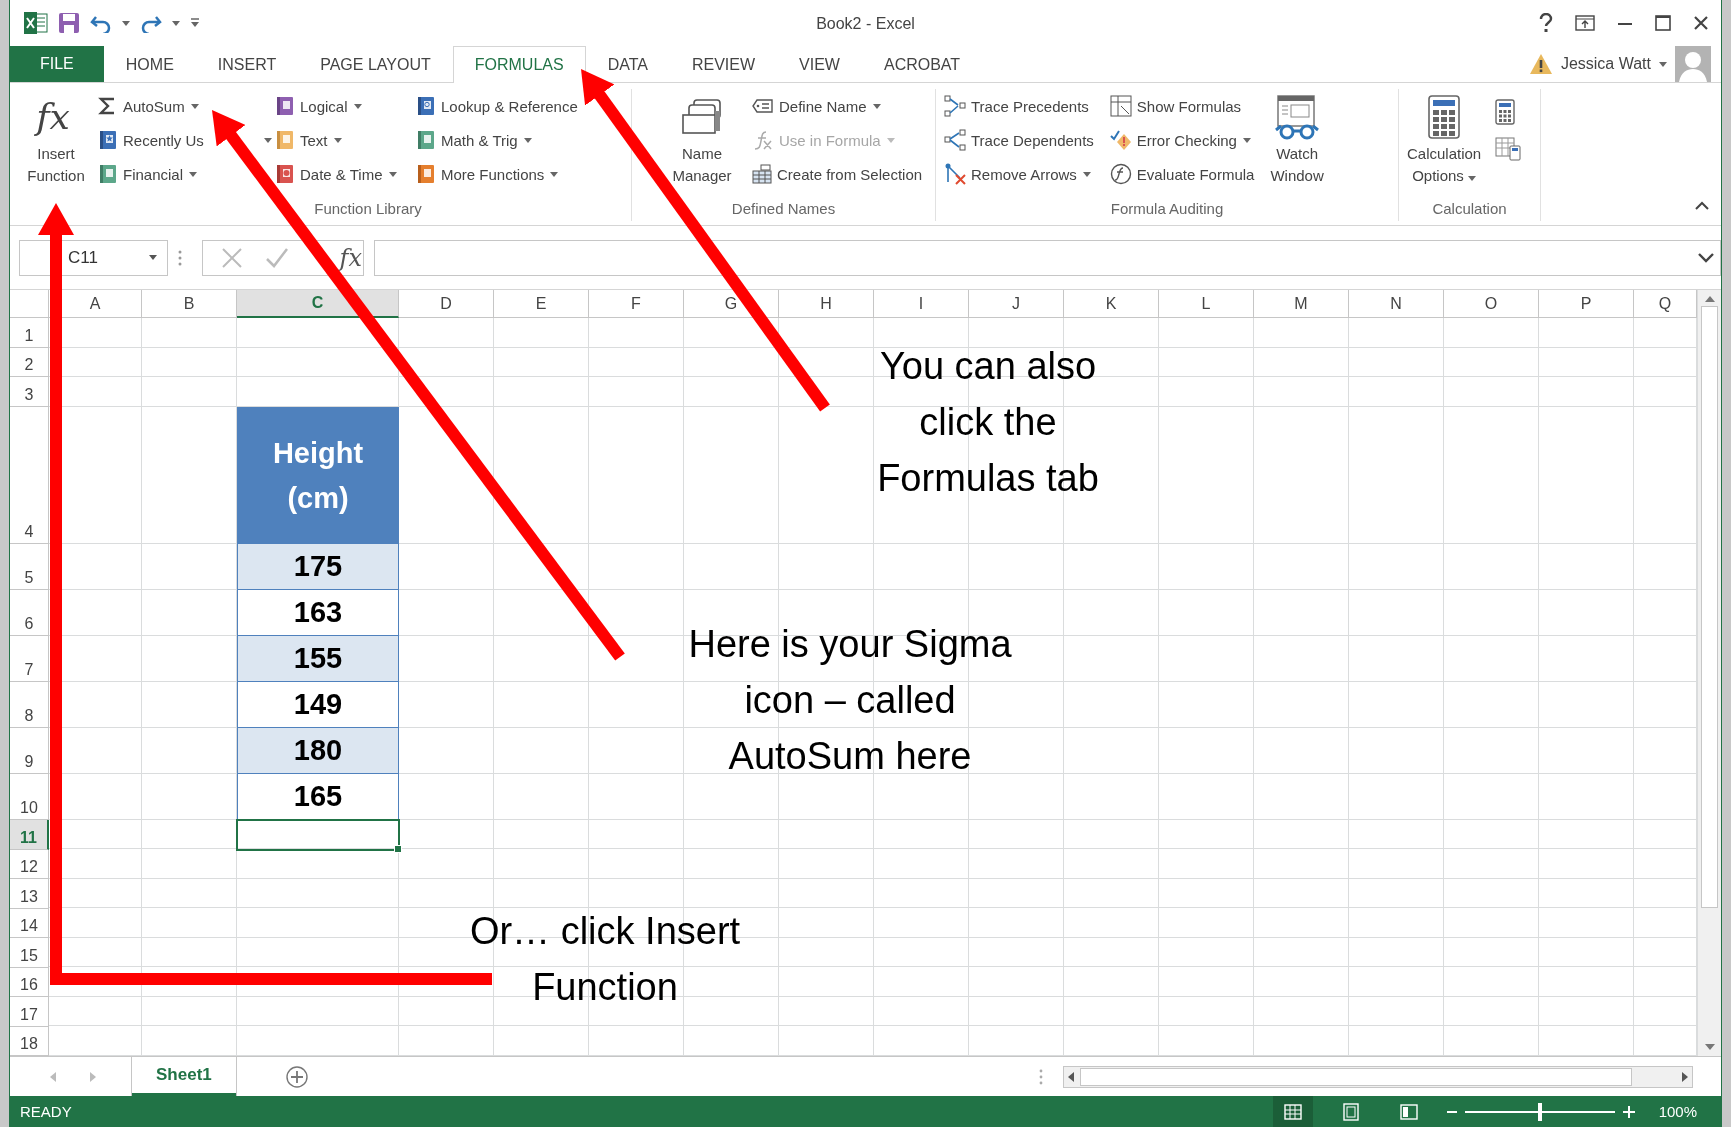  I want to click on help-icon, so click(1546, 23).